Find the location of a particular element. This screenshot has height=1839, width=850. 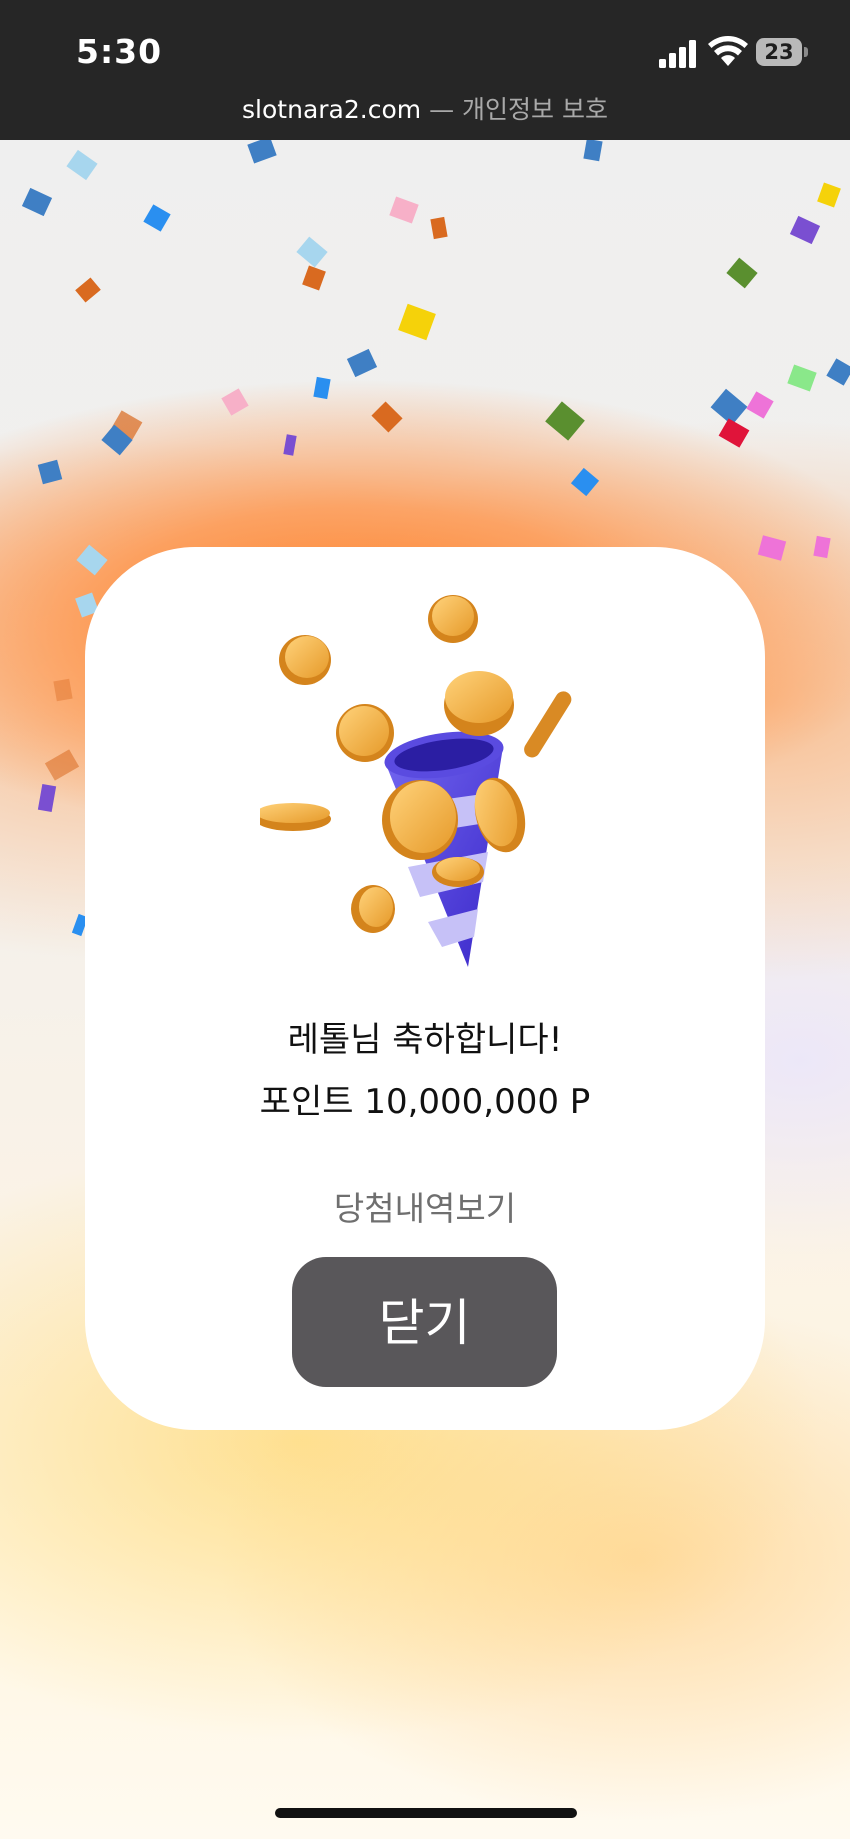

url-text: slotnara2.com is located at coordinates (332, 109).